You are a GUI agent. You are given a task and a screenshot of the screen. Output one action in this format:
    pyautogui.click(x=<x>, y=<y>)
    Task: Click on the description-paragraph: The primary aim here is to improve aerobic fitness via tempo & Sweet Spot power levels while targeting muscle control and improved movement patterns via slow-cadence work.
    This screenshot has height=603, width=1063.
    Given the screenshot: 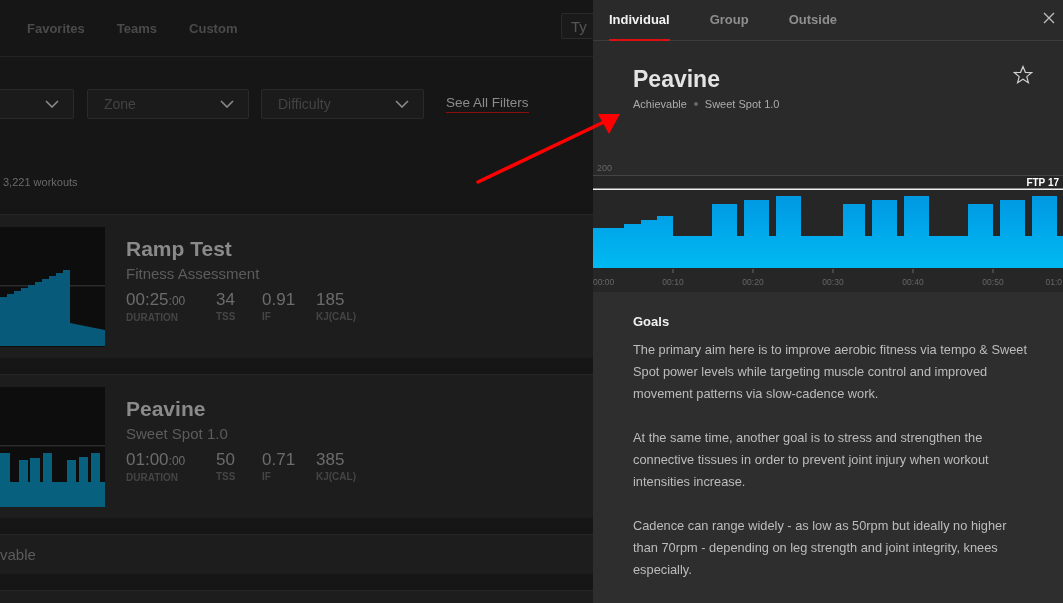 What is the action you would take?
    pyautogui.click(x=831, y=372)
    